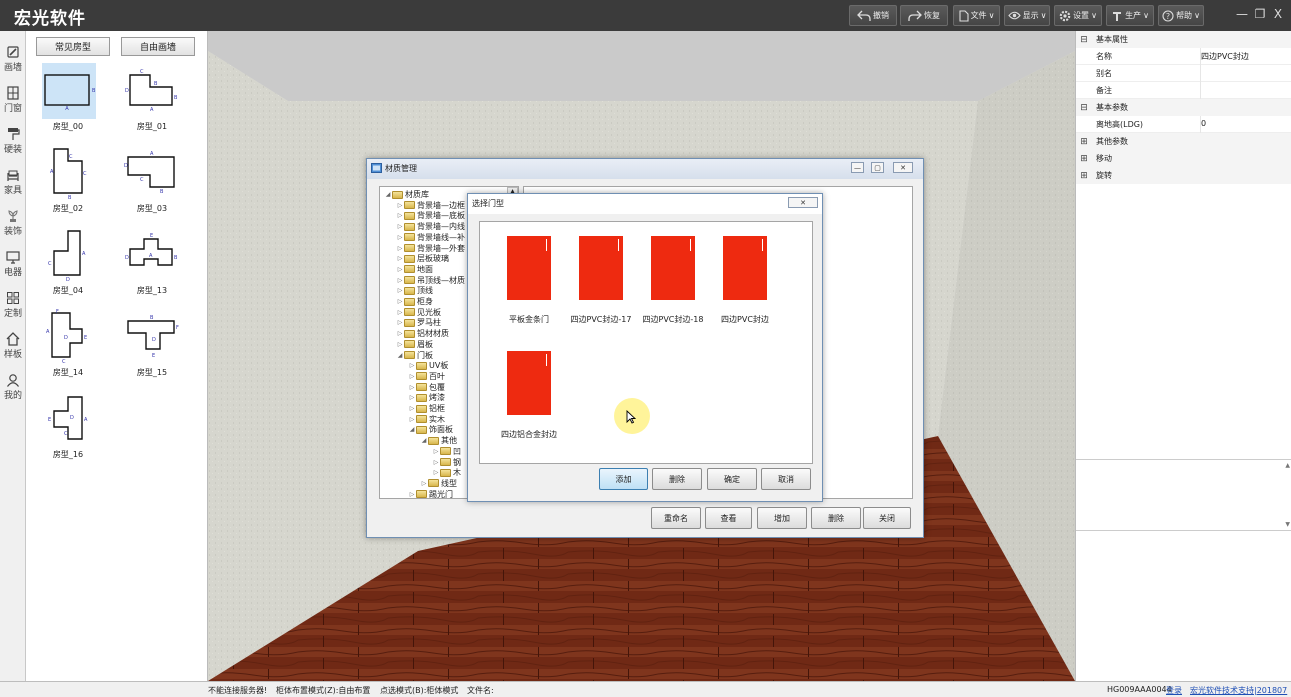 The height and width of the screenshot is (697, 1291). I want to click on room-item-02: C A C B 房型_02, so click(68, 185).